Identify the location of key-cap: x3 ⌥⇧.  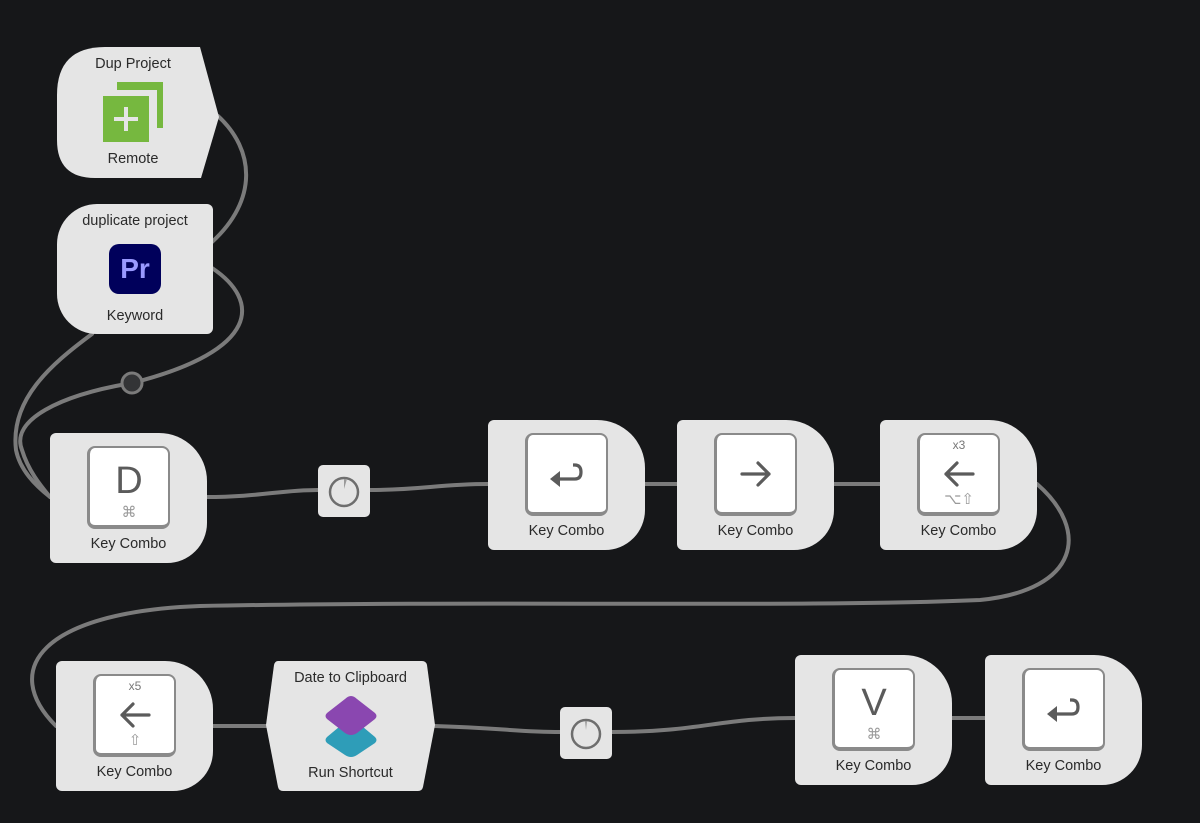
(958, 474).